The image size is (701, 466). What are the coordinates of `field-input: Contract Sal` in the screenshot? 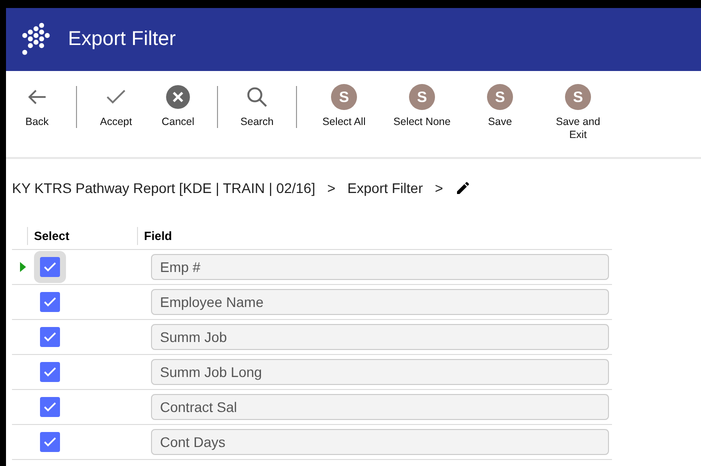 It's located at (380, 407).